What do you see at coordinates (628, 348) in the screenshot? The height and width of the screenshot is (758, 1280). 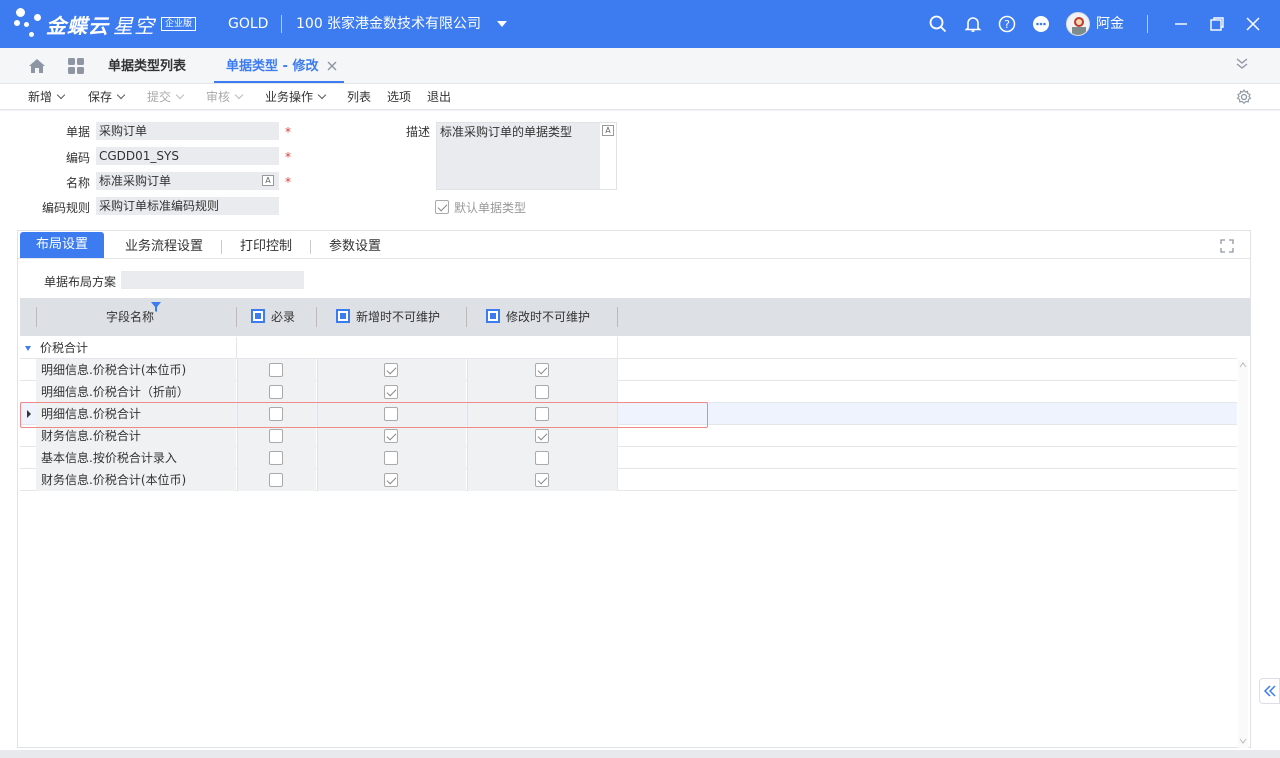 I see `group-row: 价税合计` at bounding box center [628, 348].